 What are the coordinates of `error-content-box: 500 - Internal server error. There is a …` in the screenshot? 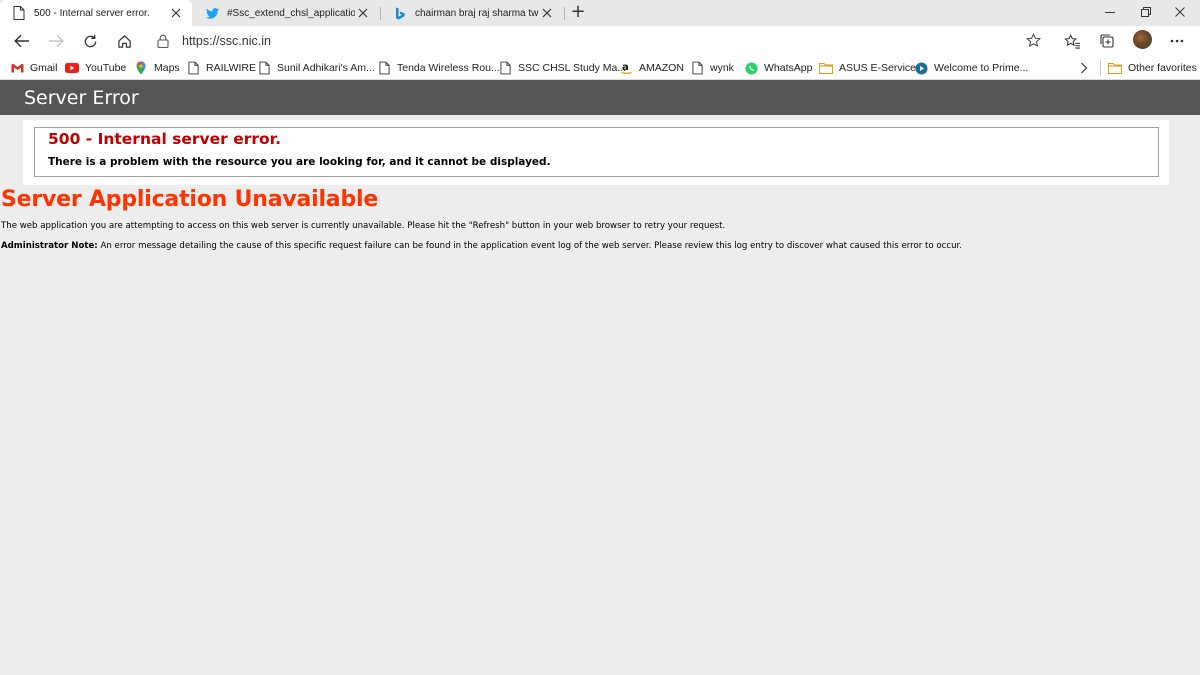 It's located at (596, 152).